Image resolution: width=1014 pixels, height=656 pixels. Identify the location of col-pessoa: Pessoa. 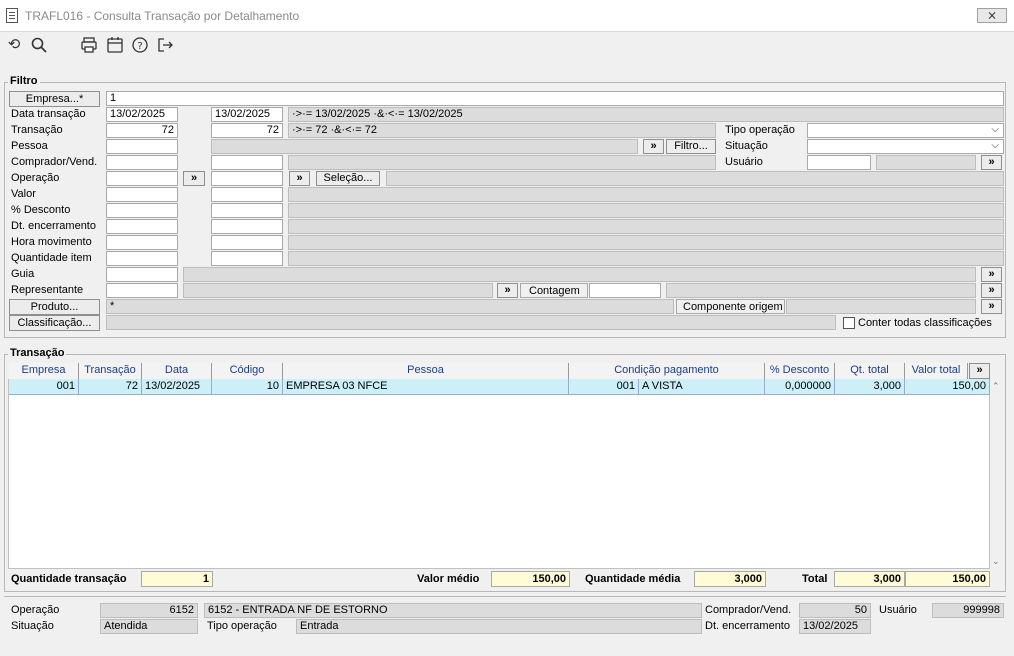
(426, 371).